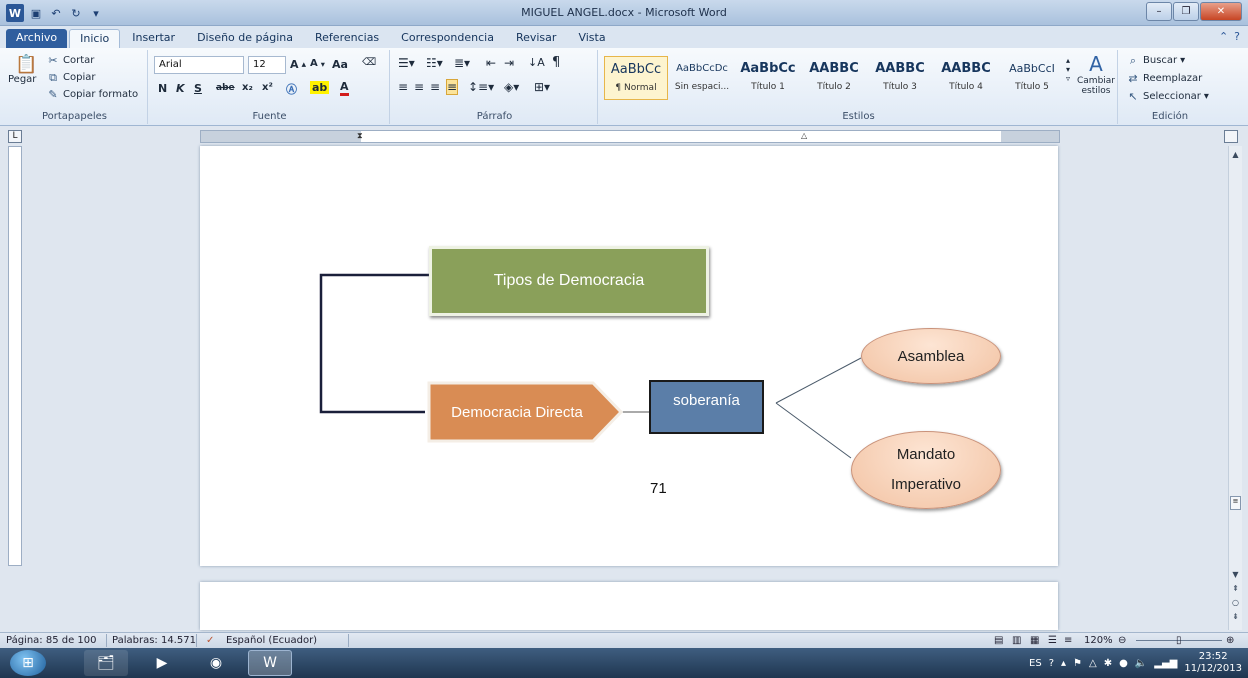 Image resolution: width=1248 pixels, height=678 pixels. Describe the element at coordinates (1235, 604) in the screenshot. I see `browse-object-icon: ○` at that location.